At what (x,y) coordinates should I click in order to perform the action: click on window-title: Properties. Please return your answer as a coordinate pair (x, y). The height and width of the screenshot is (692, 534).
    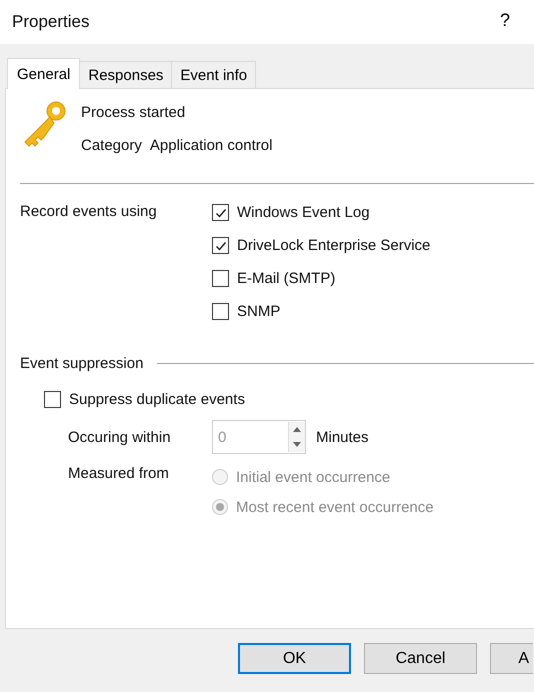
    Looking at the image, I should click on (51, 22).